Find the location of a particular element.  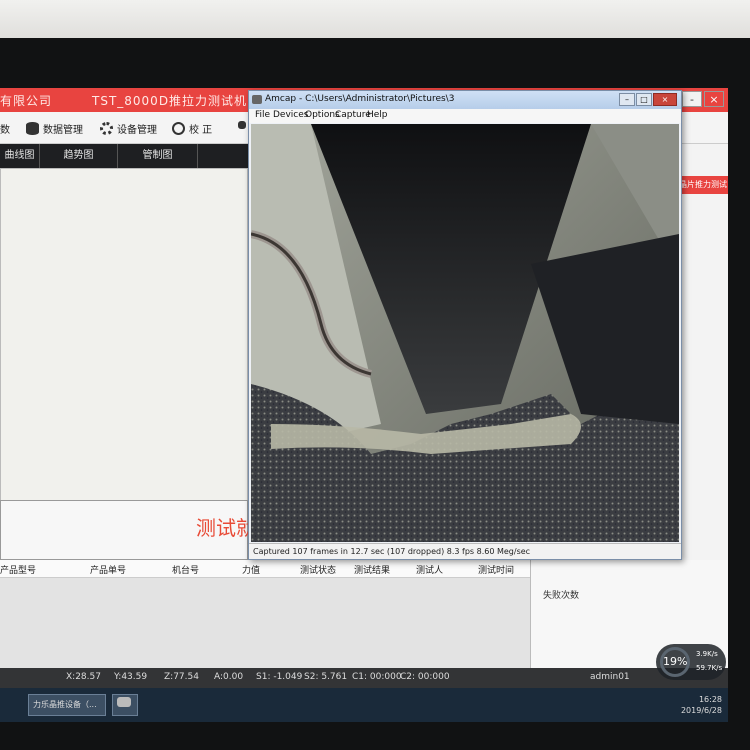

gear-icon is located at coordinates (106, 128).